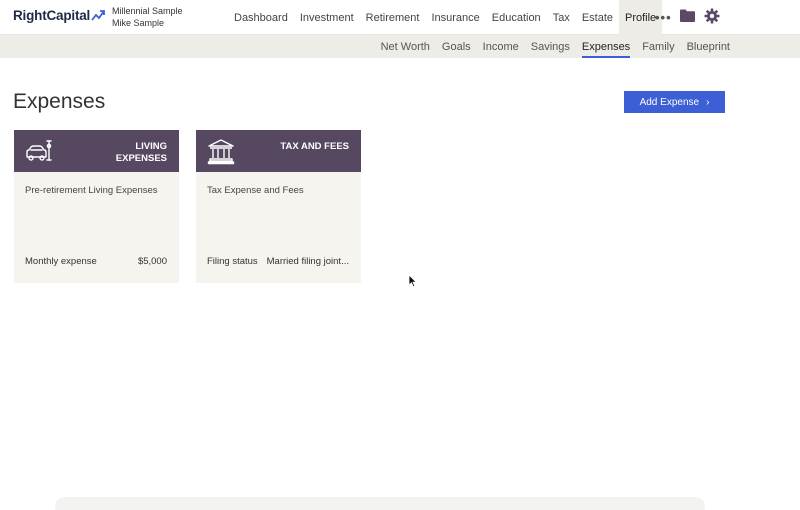 The image size is (800, 510). Describe the element at coordinates (708, 46) in the screenshot. I see `subnav-blueprint: Blueprint` at that location.